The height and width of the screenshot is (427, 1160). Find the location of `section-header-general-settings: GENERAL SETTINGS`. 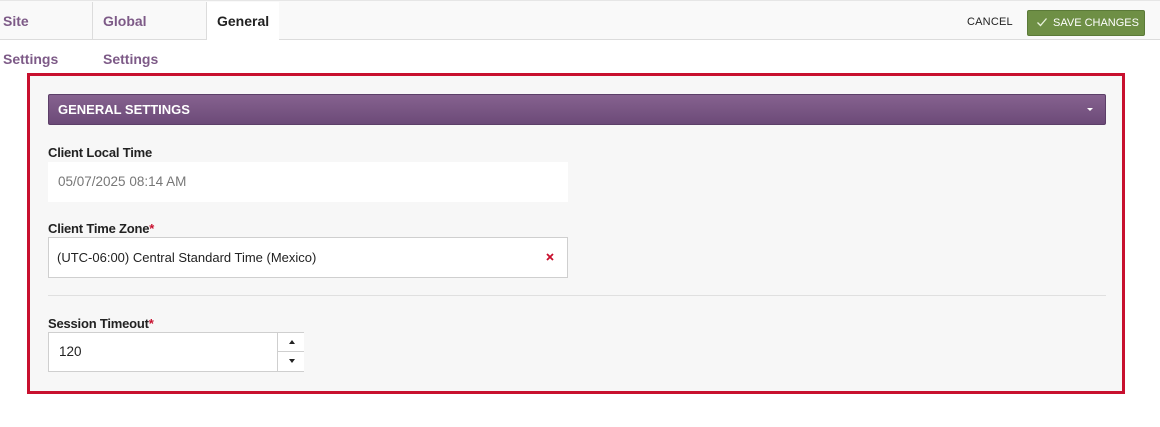

section-header-general-settings: GENERAL SETTINGS is located at coordinates (577, 109).